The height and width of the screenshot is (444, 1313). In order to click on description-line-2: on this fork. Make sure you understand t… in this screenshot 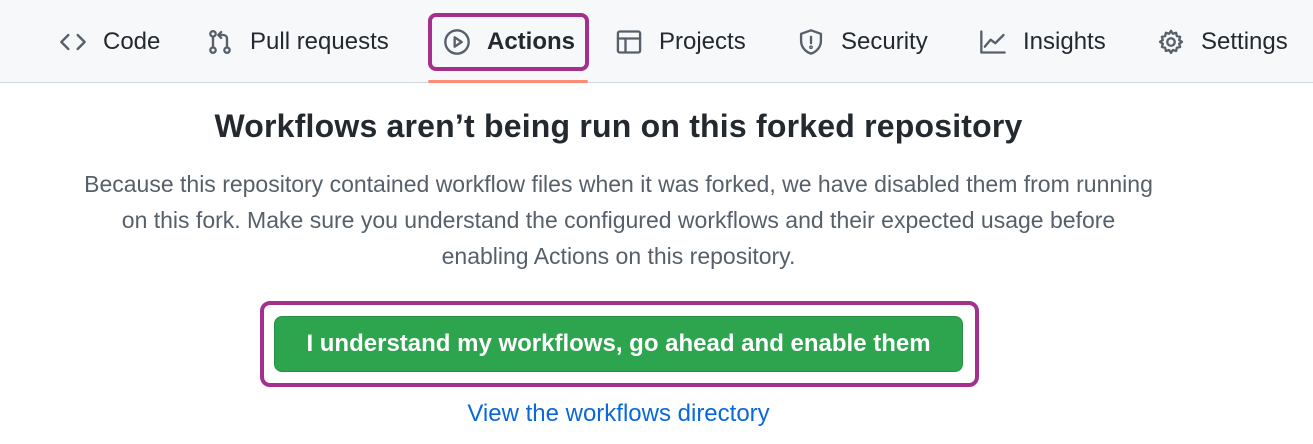, I will do `click(618, 220)`.